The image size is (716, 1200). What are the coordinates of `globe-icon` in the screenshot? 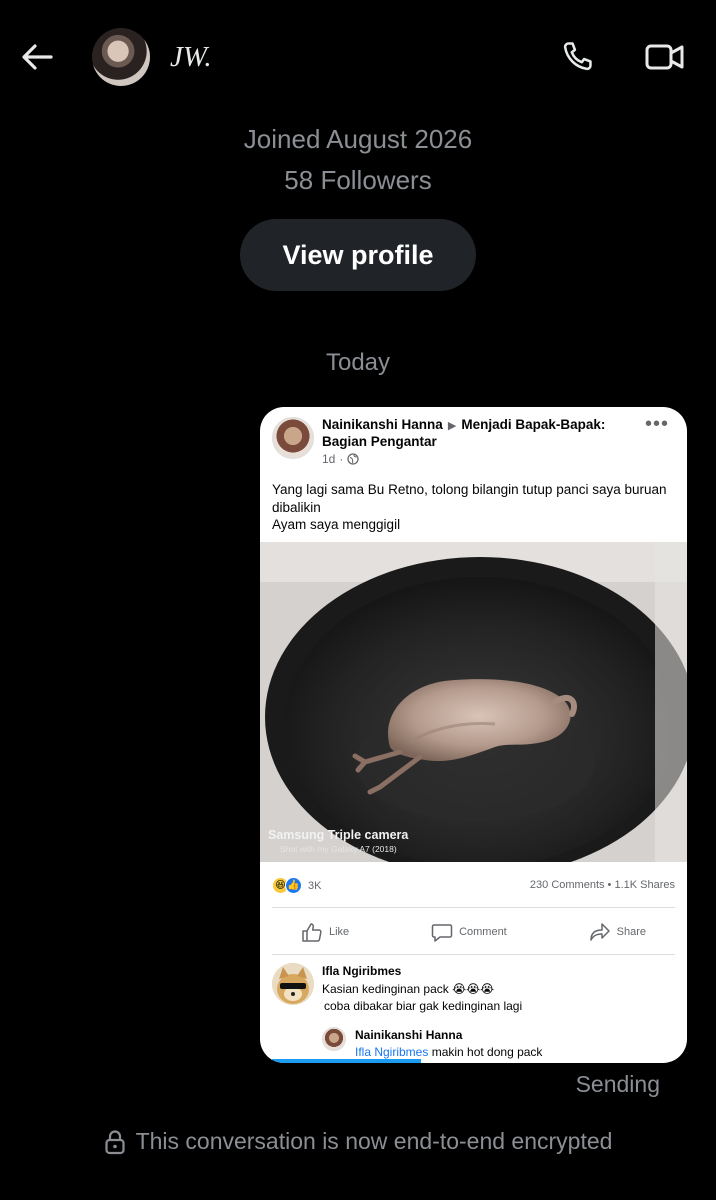 It's located at (353, 459).